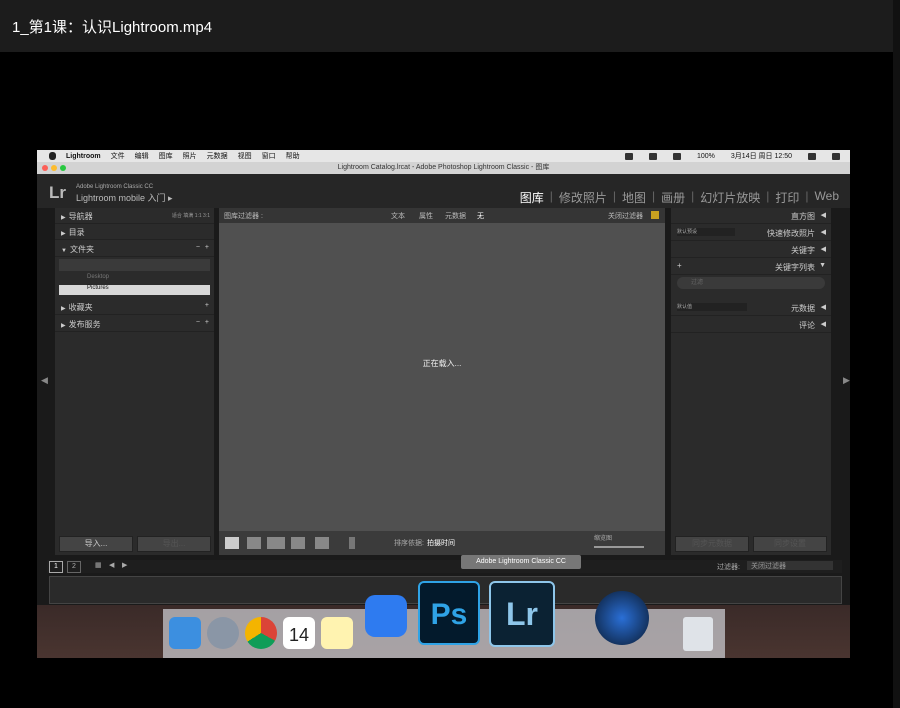 Image resolution: width=900 pixels, height=708 pixels. What do you see at coordinates (232, 543) in the screenshot?
I see `grid-view-icon` at bounding box center [232, 543].